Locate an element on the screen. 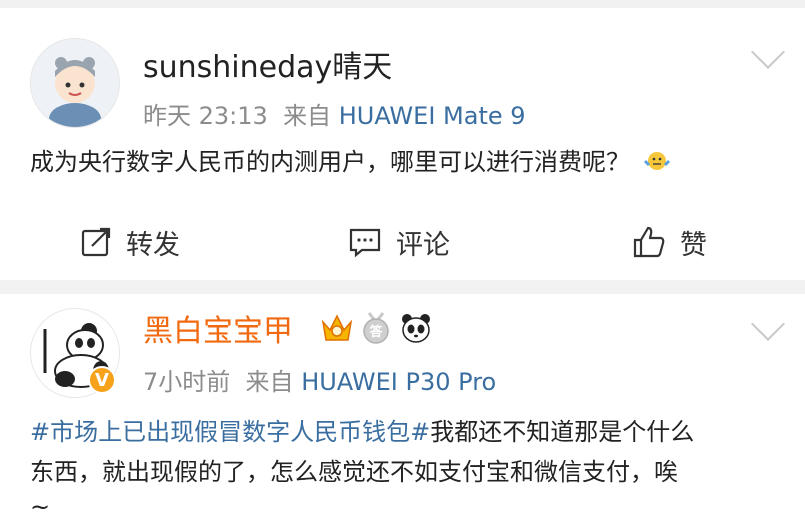 This screenshot has height=529, width=805. post-time: 7小时前 is located at coordinates (187, 382).